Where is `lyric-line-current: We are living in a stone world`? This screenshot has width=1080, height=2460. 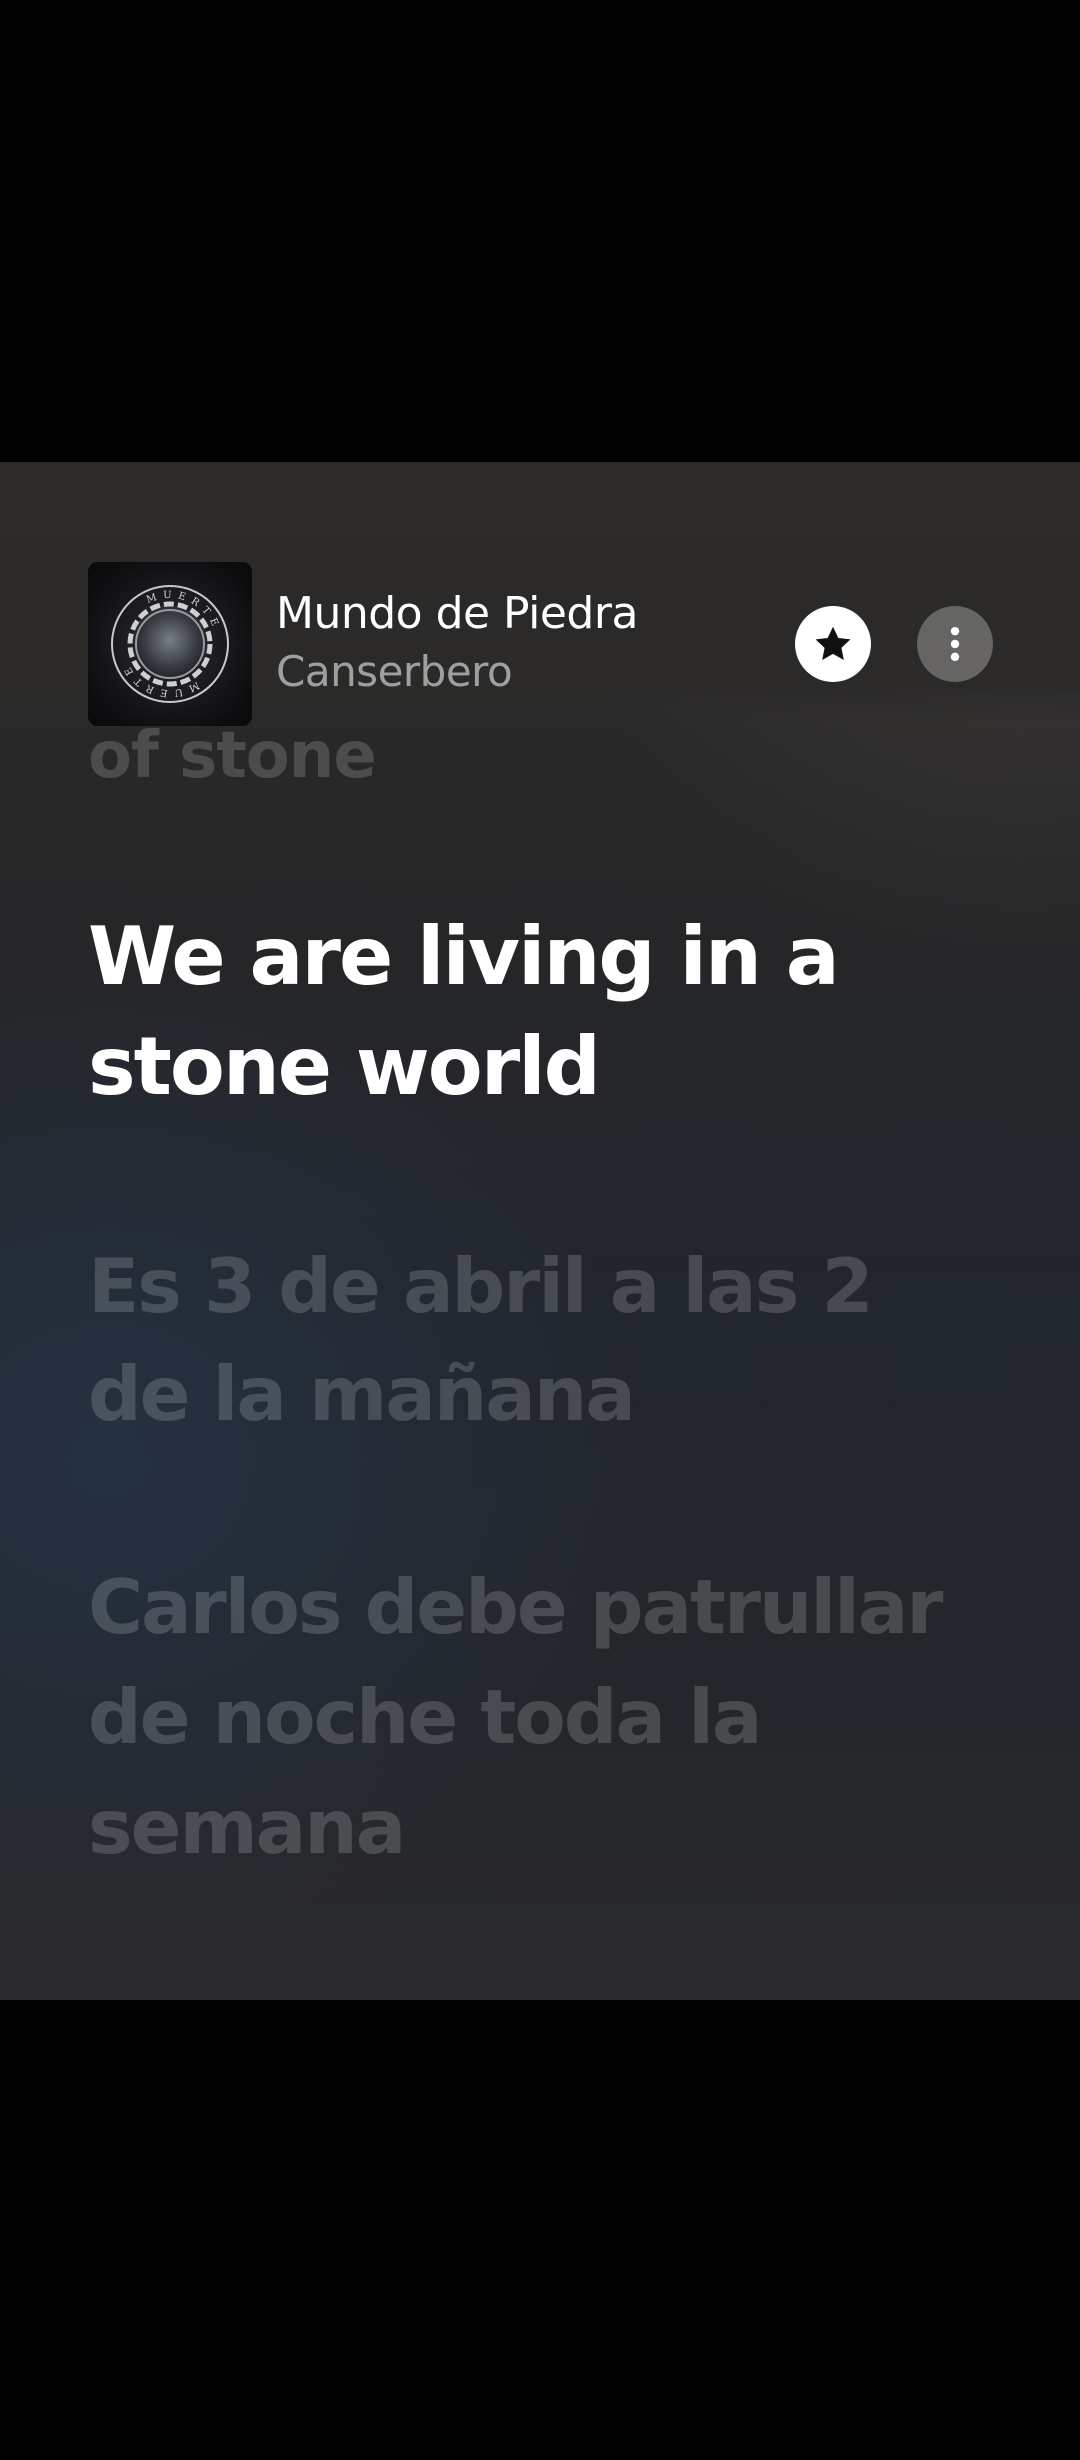
lyric-line-current: We are living in a stone world is located at coordinates (538, 1012).